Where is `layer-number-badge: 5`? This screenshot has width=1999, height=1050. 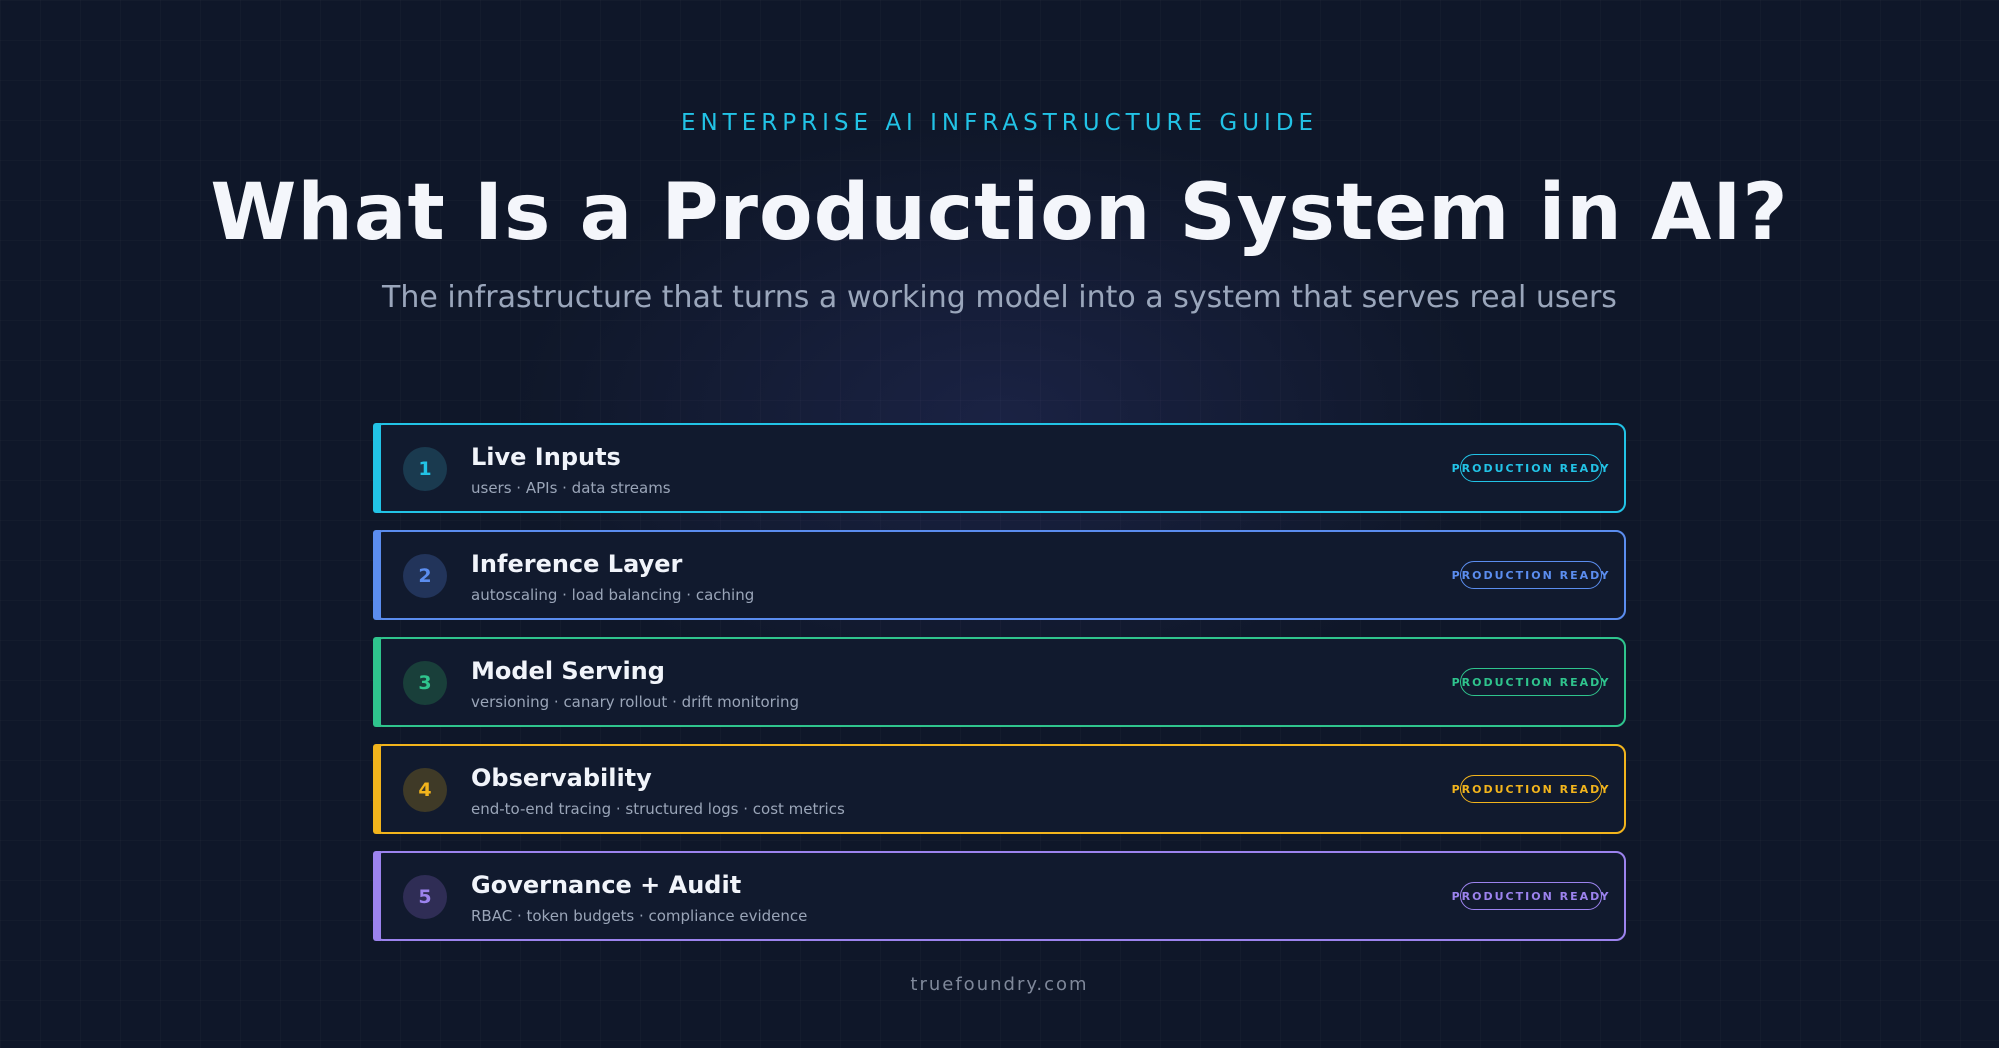 layer-number-badge: 5 is located at coordinates (425, 897).